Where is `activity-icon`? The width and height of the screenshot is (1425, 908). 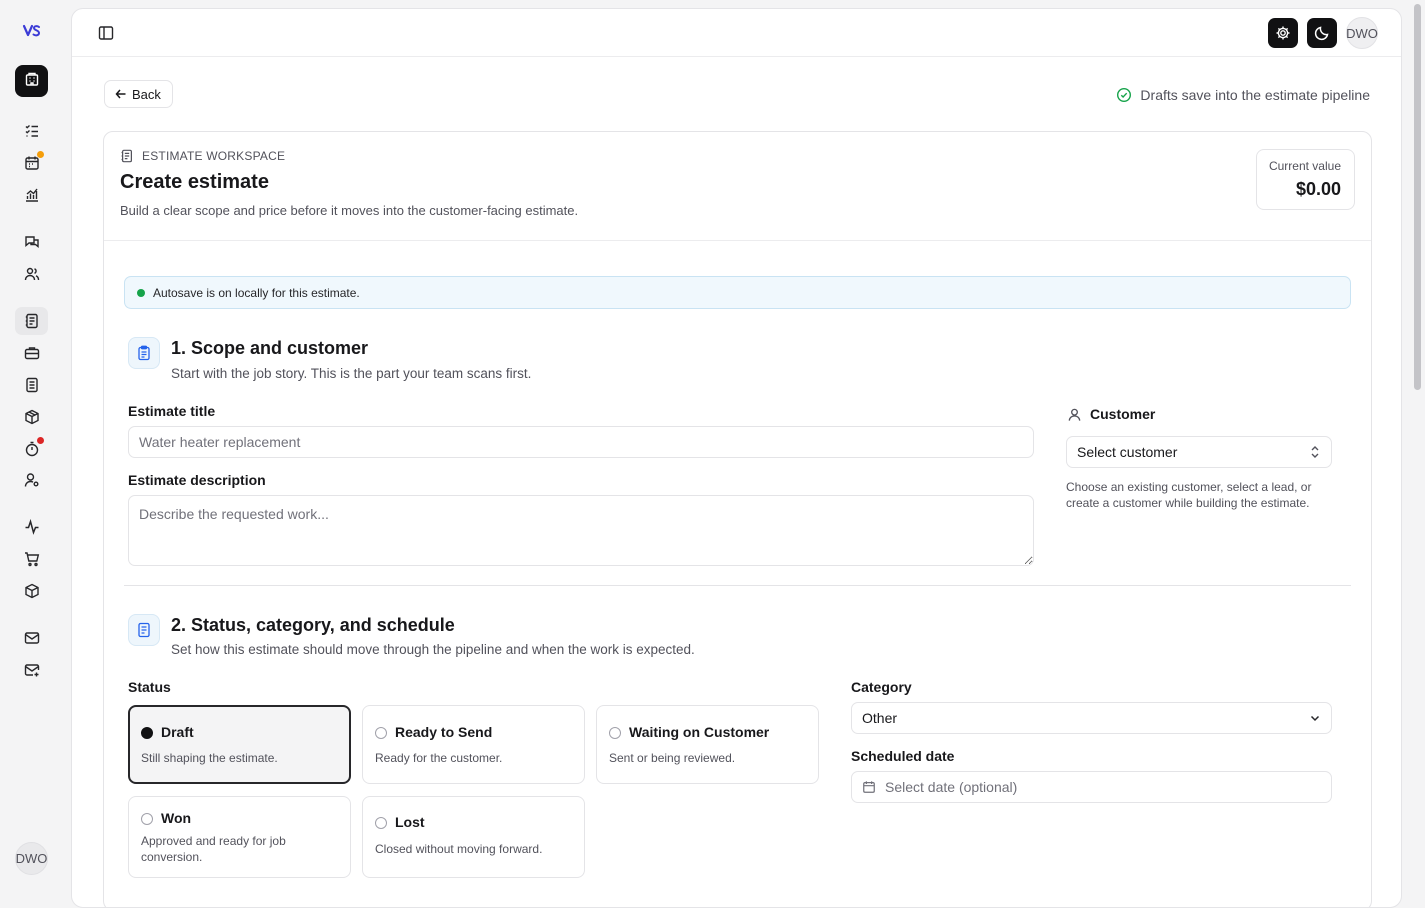 activity-icon is located at coordinates (32, 527).